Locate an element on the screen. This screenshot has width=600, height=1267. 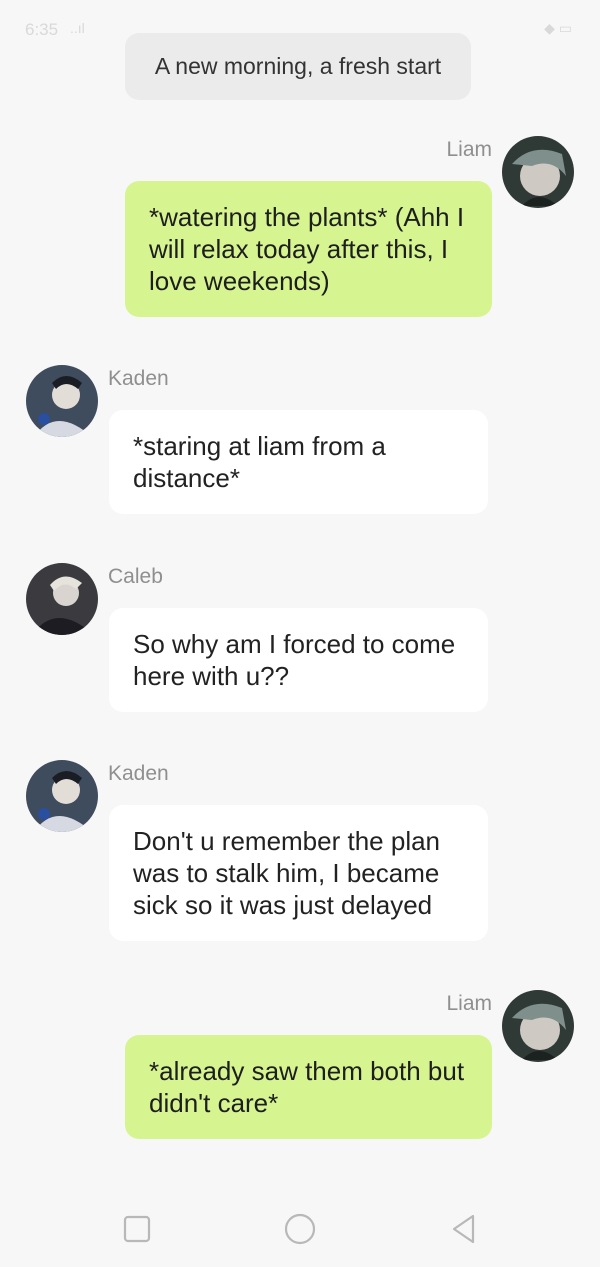
system-message: A new morning, a fresh start is located at coordinates (298, 66).